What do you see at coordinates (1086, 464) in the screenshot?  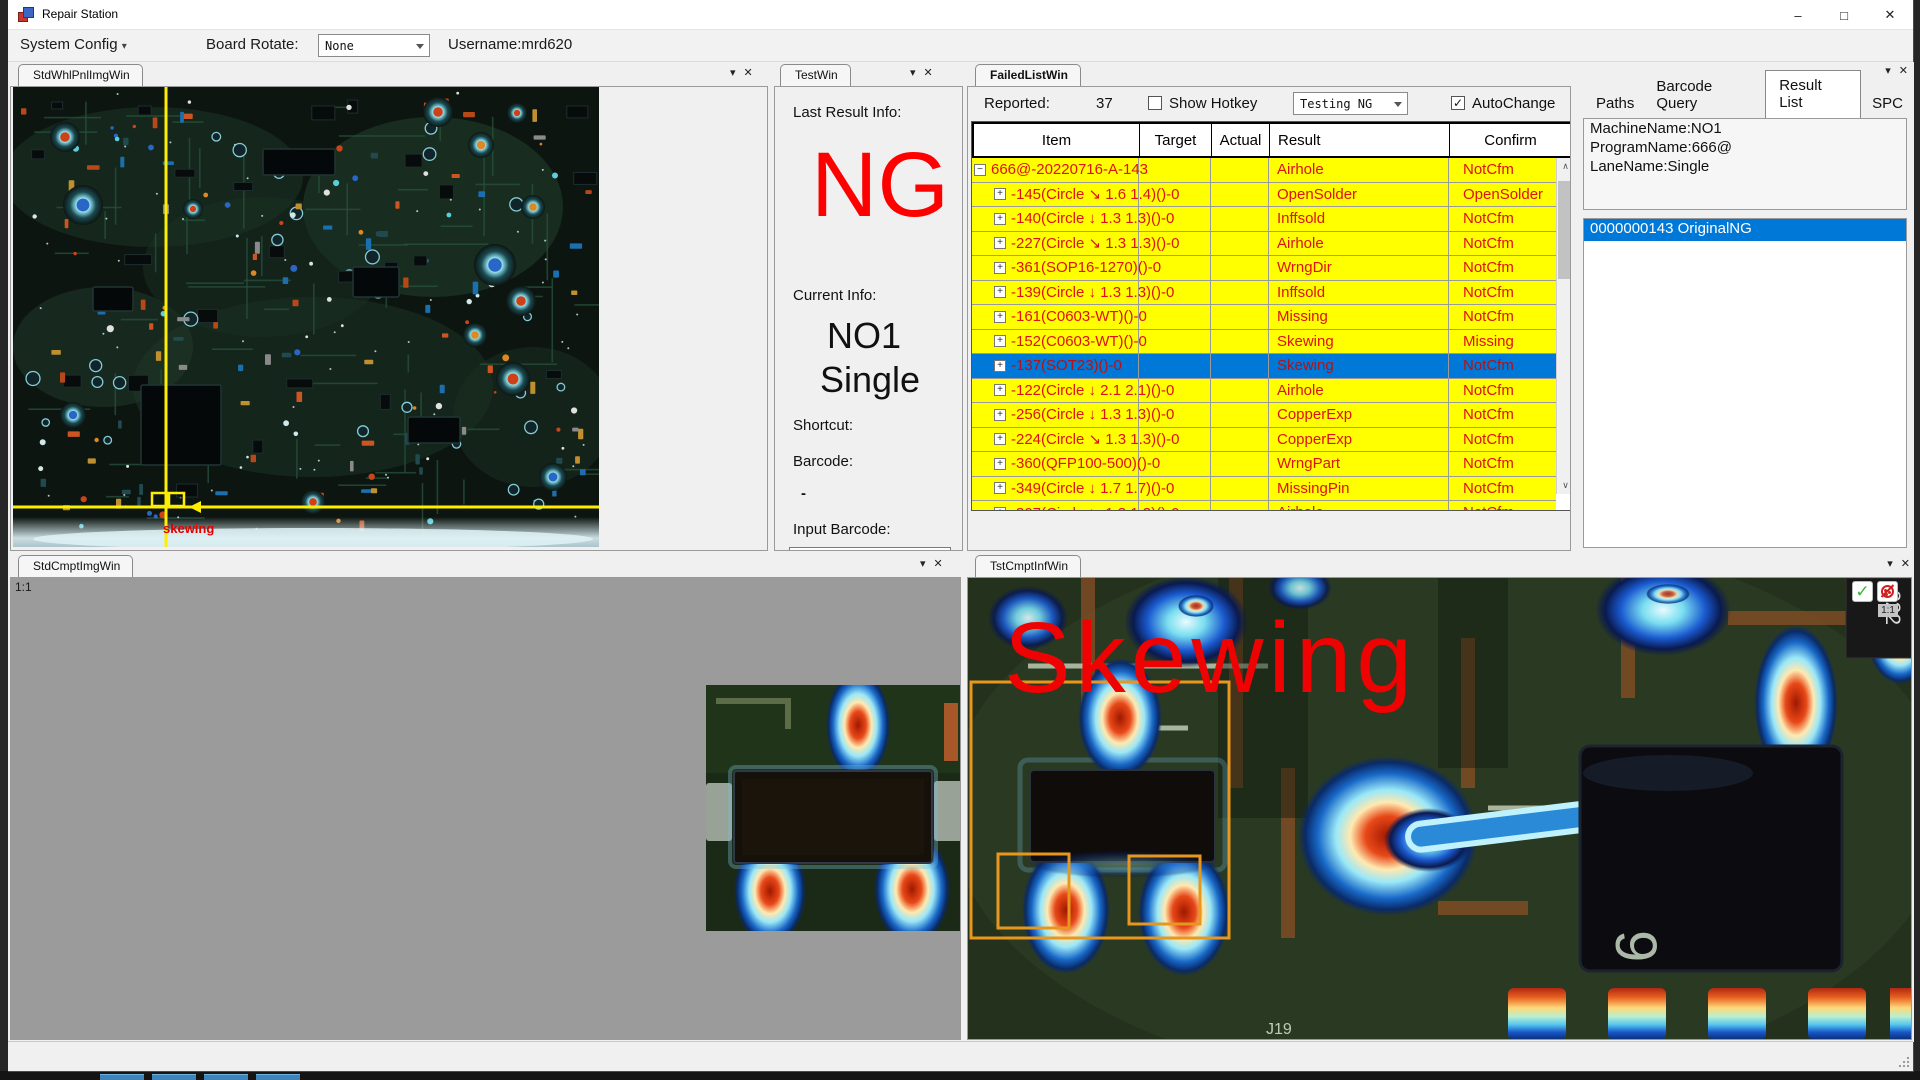 I see `item-text: -360(QFP100-500)()-0` at bounding box center [1086, 464].